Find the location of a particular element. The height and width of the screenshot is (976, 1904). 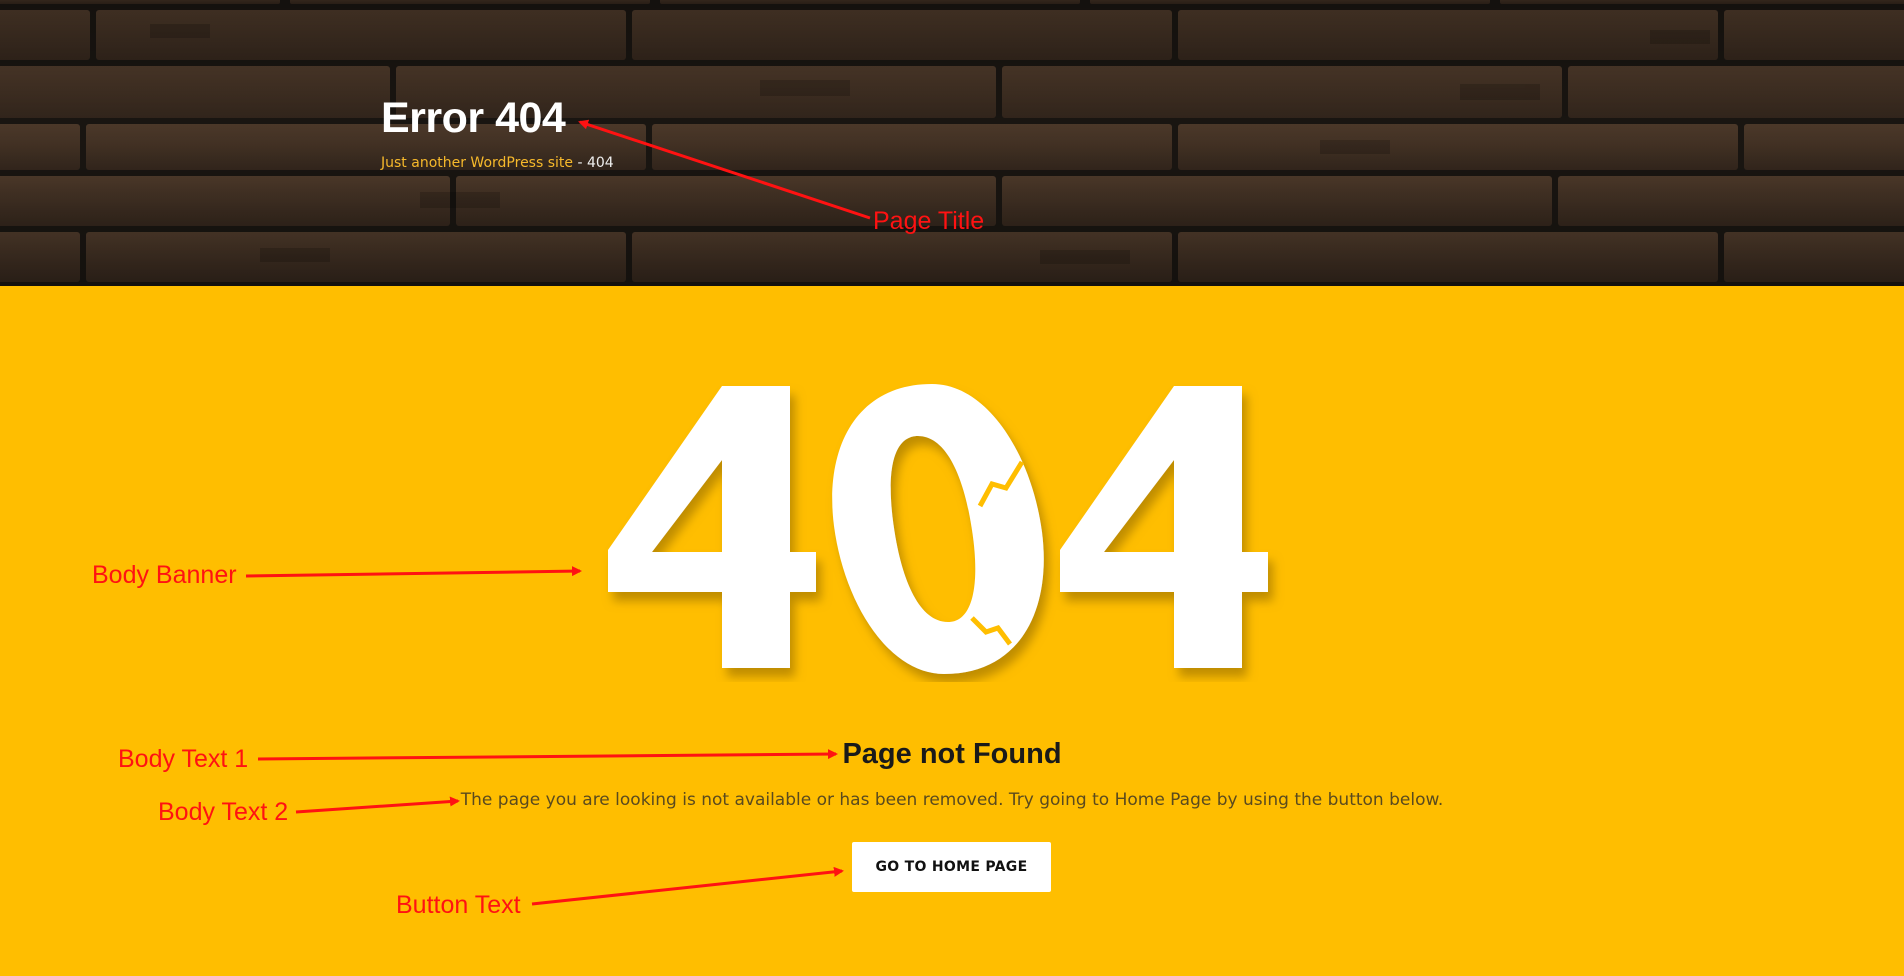

banner-cracked-zero is located at coordinates (938, 529).